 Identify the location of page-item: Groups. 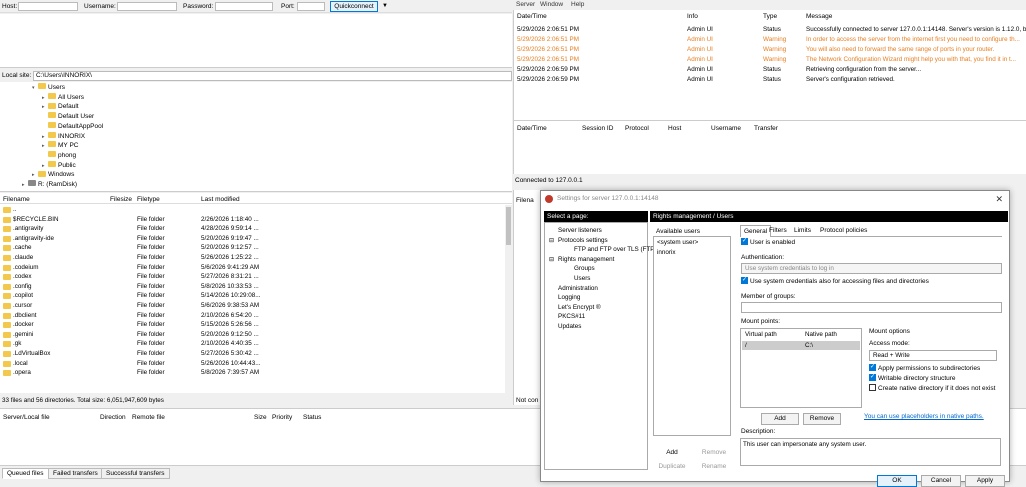
(580, 269).